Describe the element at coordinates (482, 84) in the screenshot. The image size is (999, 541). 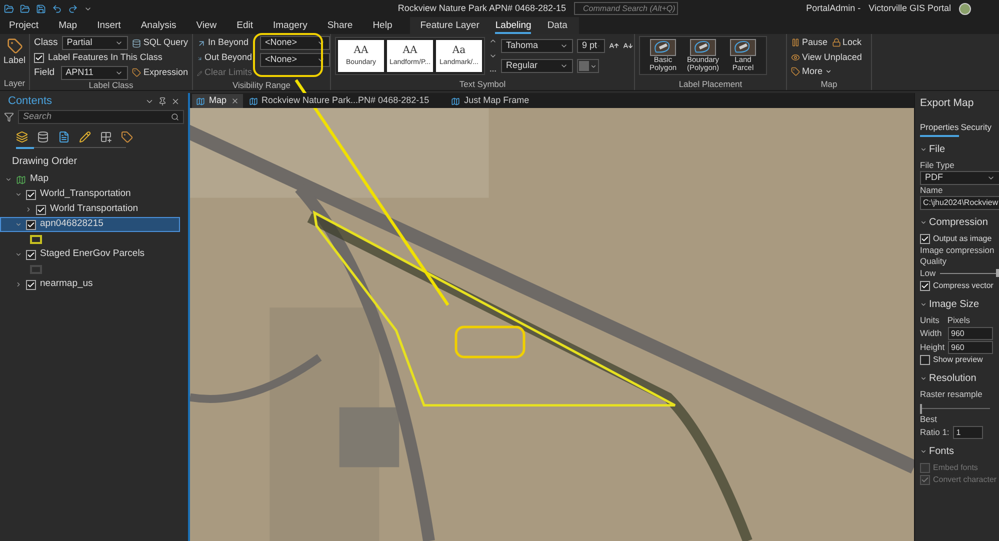
I see `group-label: Text Symbol` at that location.